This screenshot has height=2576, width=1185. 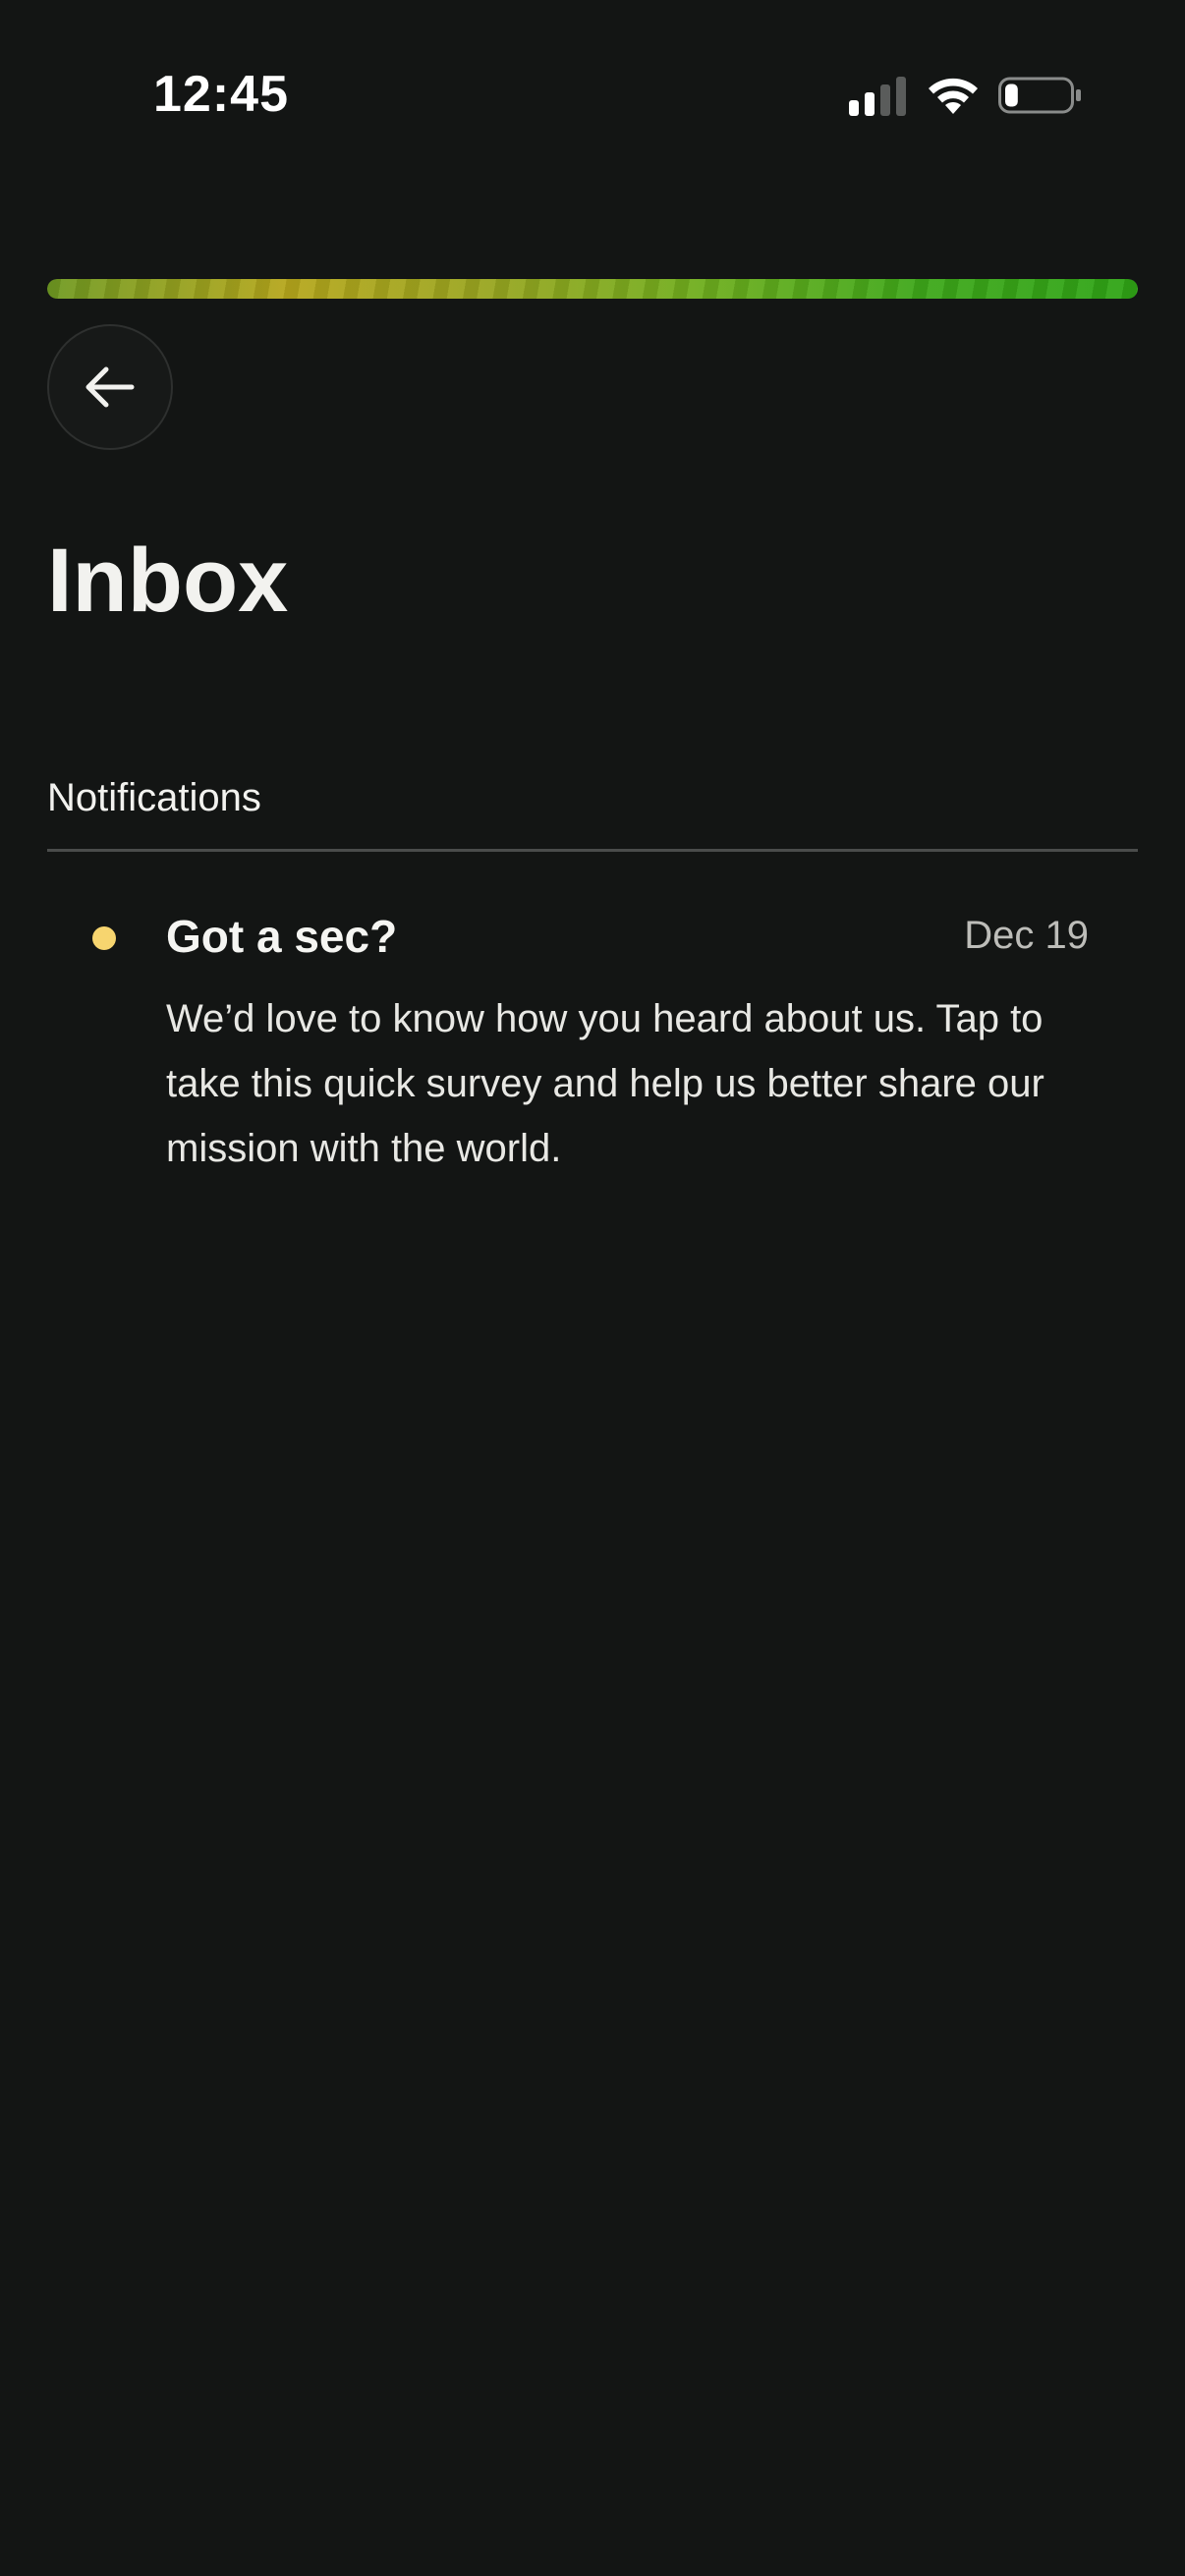 I want to click on notification-date: Dec 19, so click(x=1026, y=935).